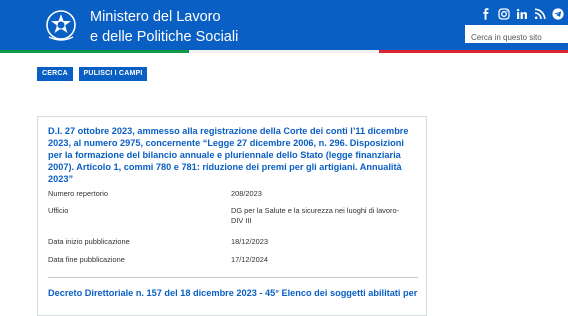 The image size is (568, 316). Describe the element at coordinates (504, 14) in the screenshot. I see `instagram-icon` at that location.